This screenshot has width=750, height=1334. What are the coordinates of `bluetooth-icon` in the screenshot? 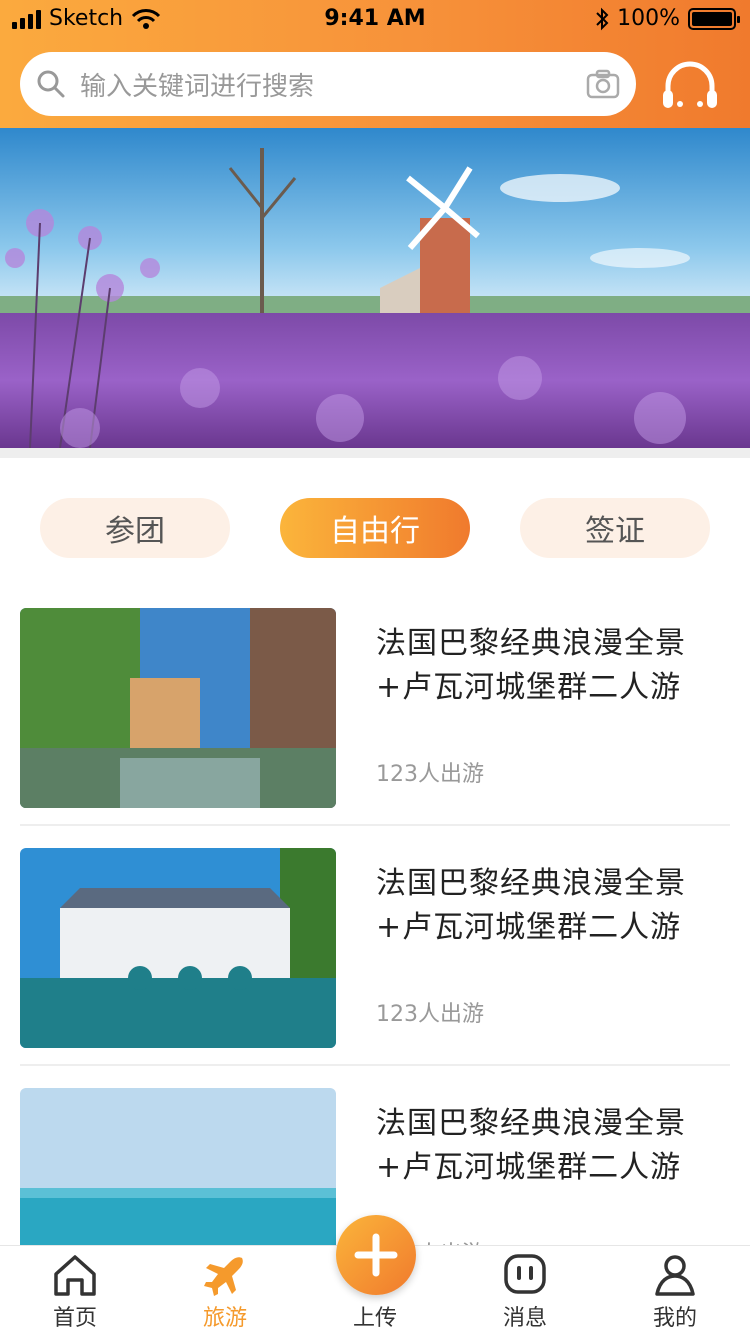 It's located at (602, 18).